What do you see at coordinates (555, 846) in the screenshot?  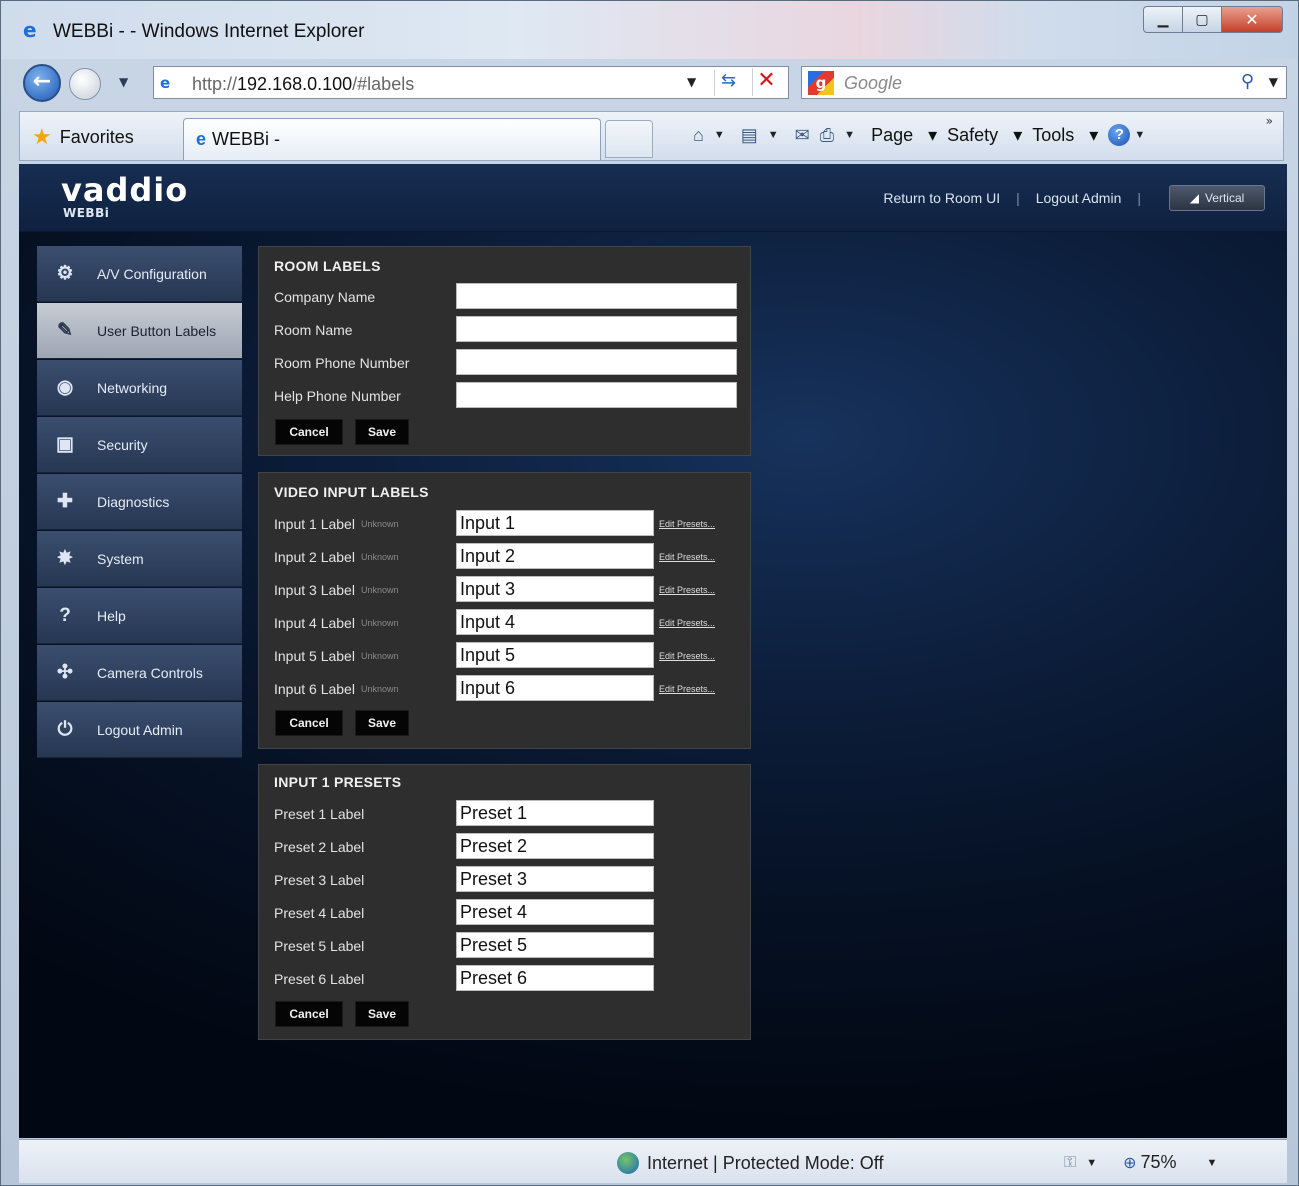 I see `preset-label-field: Preset 2` at bounding box center [555, 846].